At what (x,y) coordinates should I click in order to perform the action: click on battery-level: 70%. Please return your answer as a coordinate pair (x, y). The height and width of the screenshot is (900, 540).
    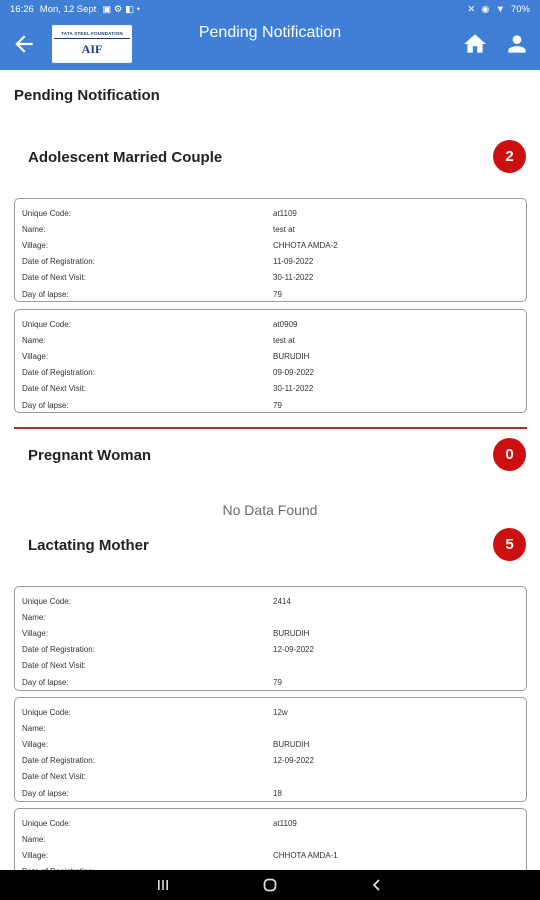
    Looking at the image, I should click on (520, 9).